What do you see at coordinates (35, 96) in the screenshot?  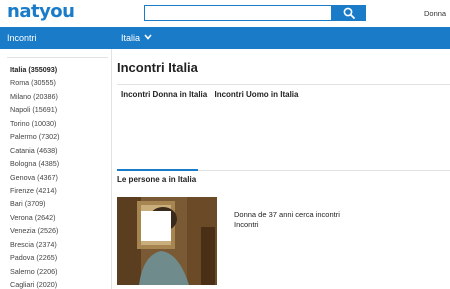 I see `city-link: Milano (20386)` at bounding box center [35, 96].